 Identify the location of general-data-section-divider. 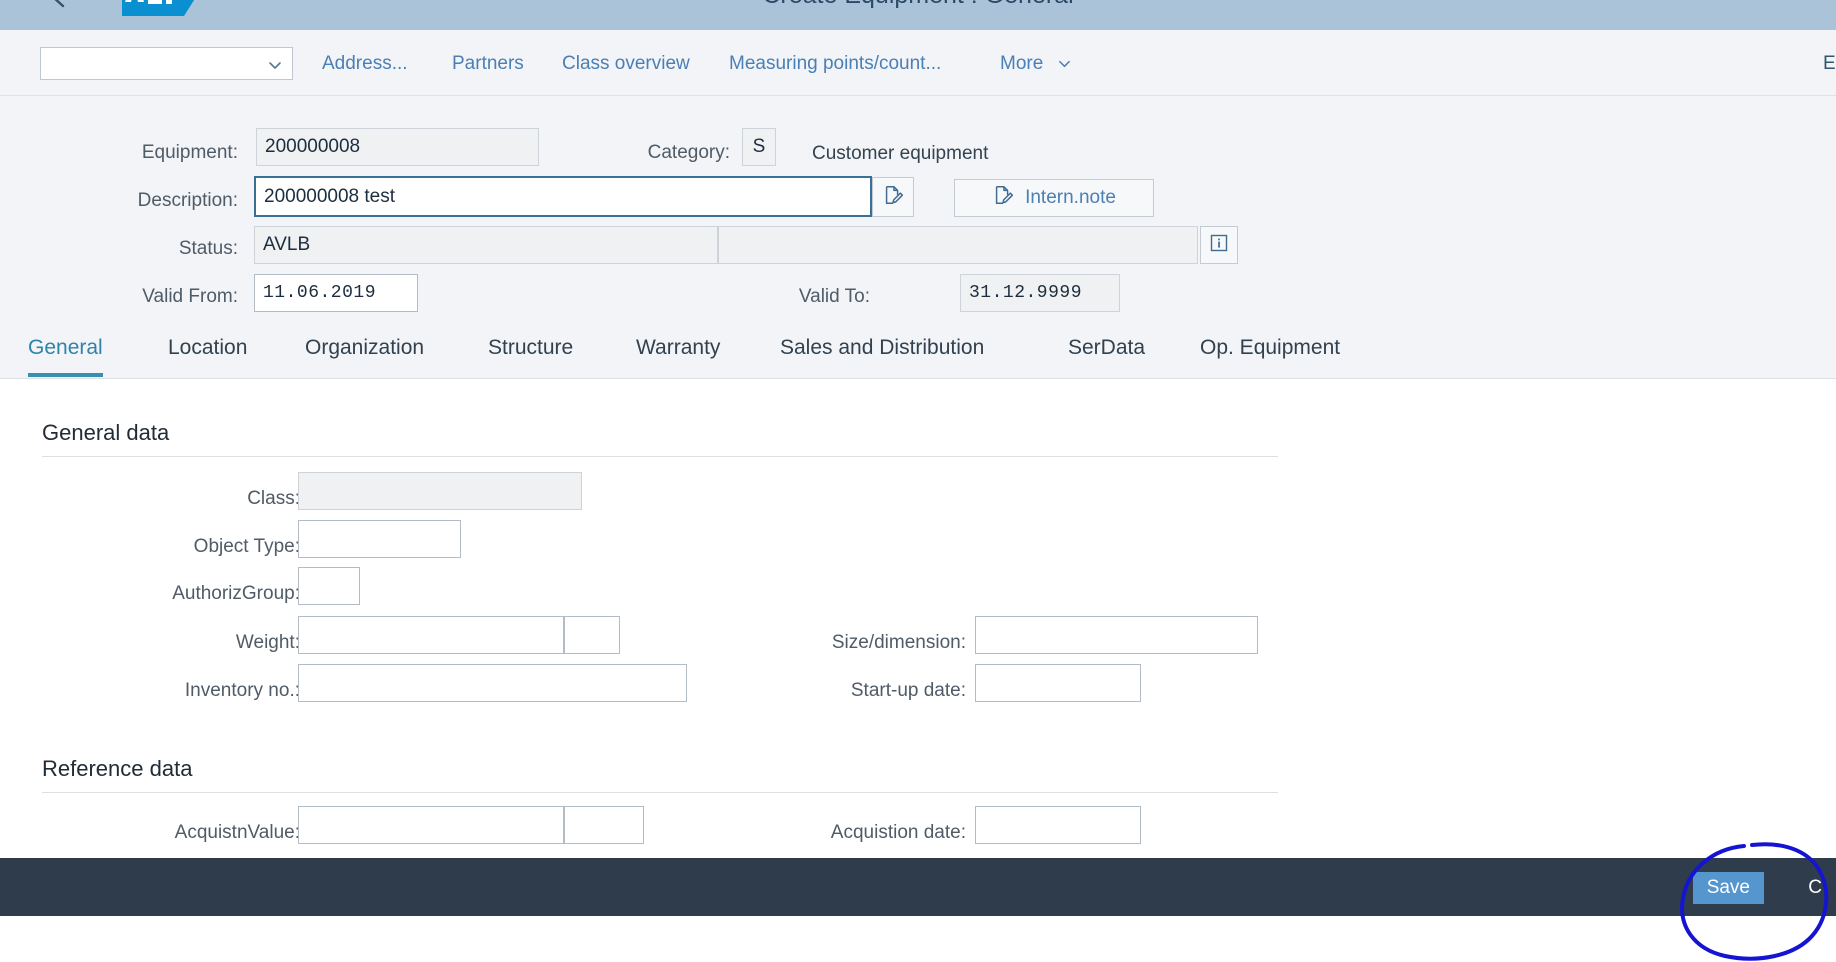
(660, 456).